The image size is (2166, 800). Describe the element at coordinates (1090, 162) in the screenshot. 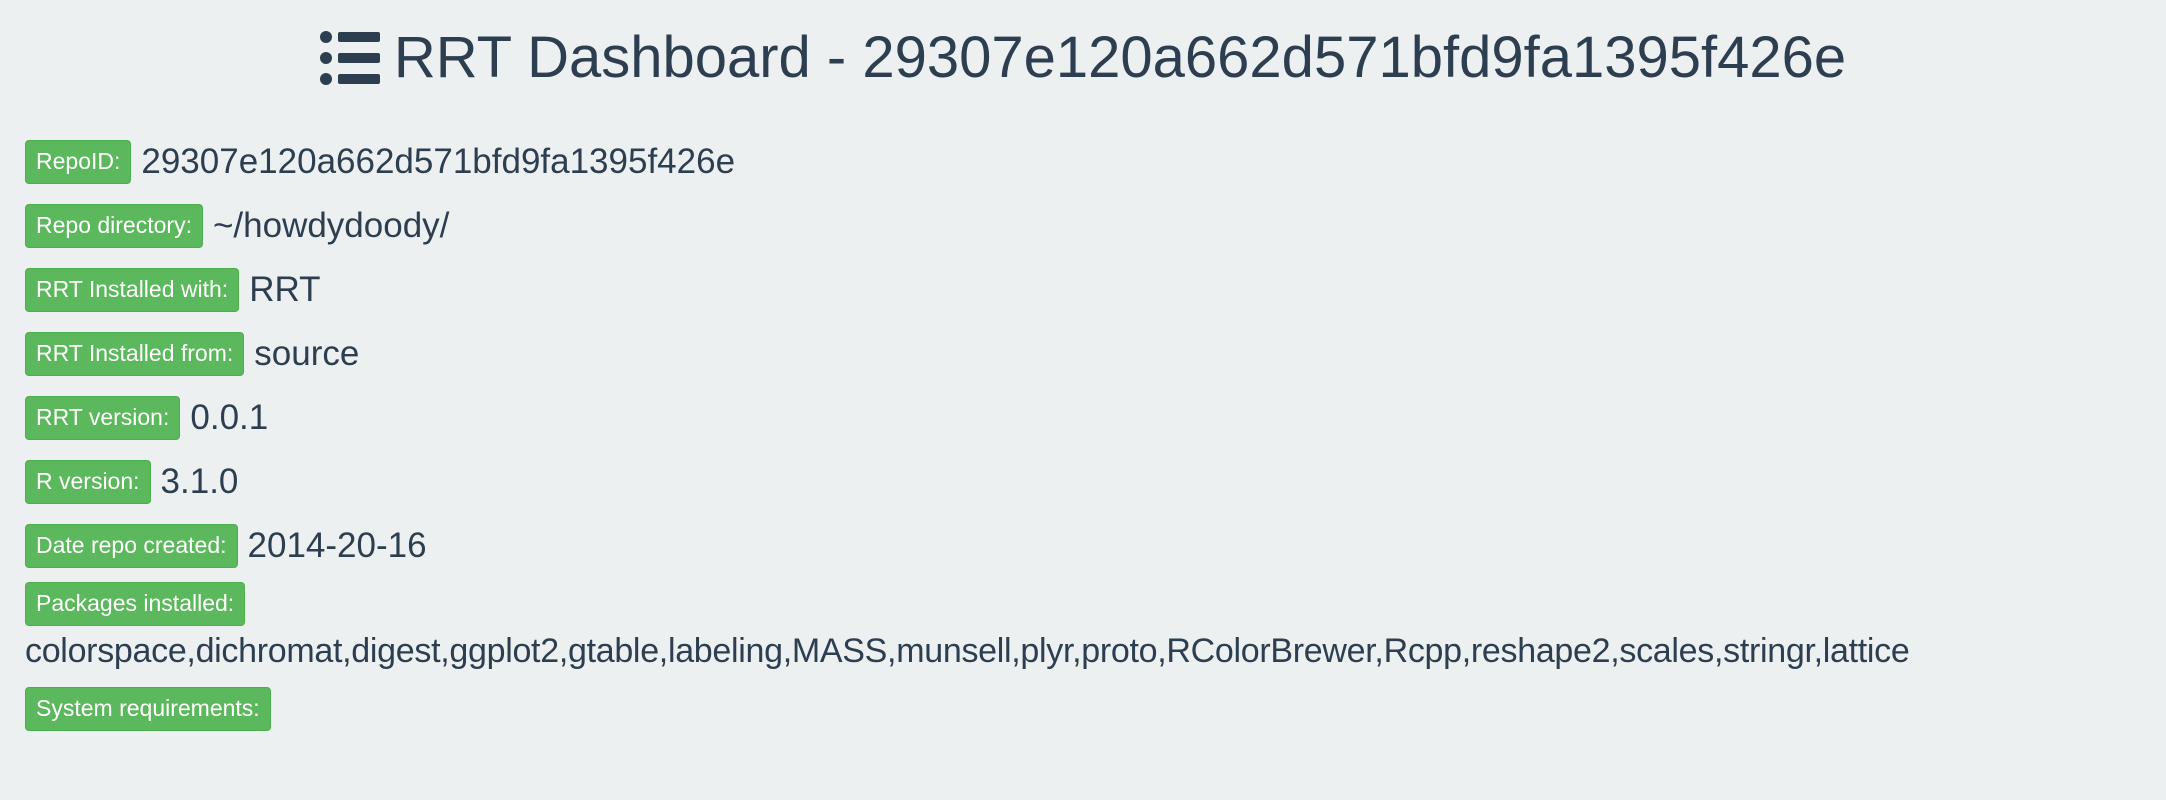

I see `repo-id-row: RepoID: 29307e120a662d571bfd9fa1395f426e` at that location.